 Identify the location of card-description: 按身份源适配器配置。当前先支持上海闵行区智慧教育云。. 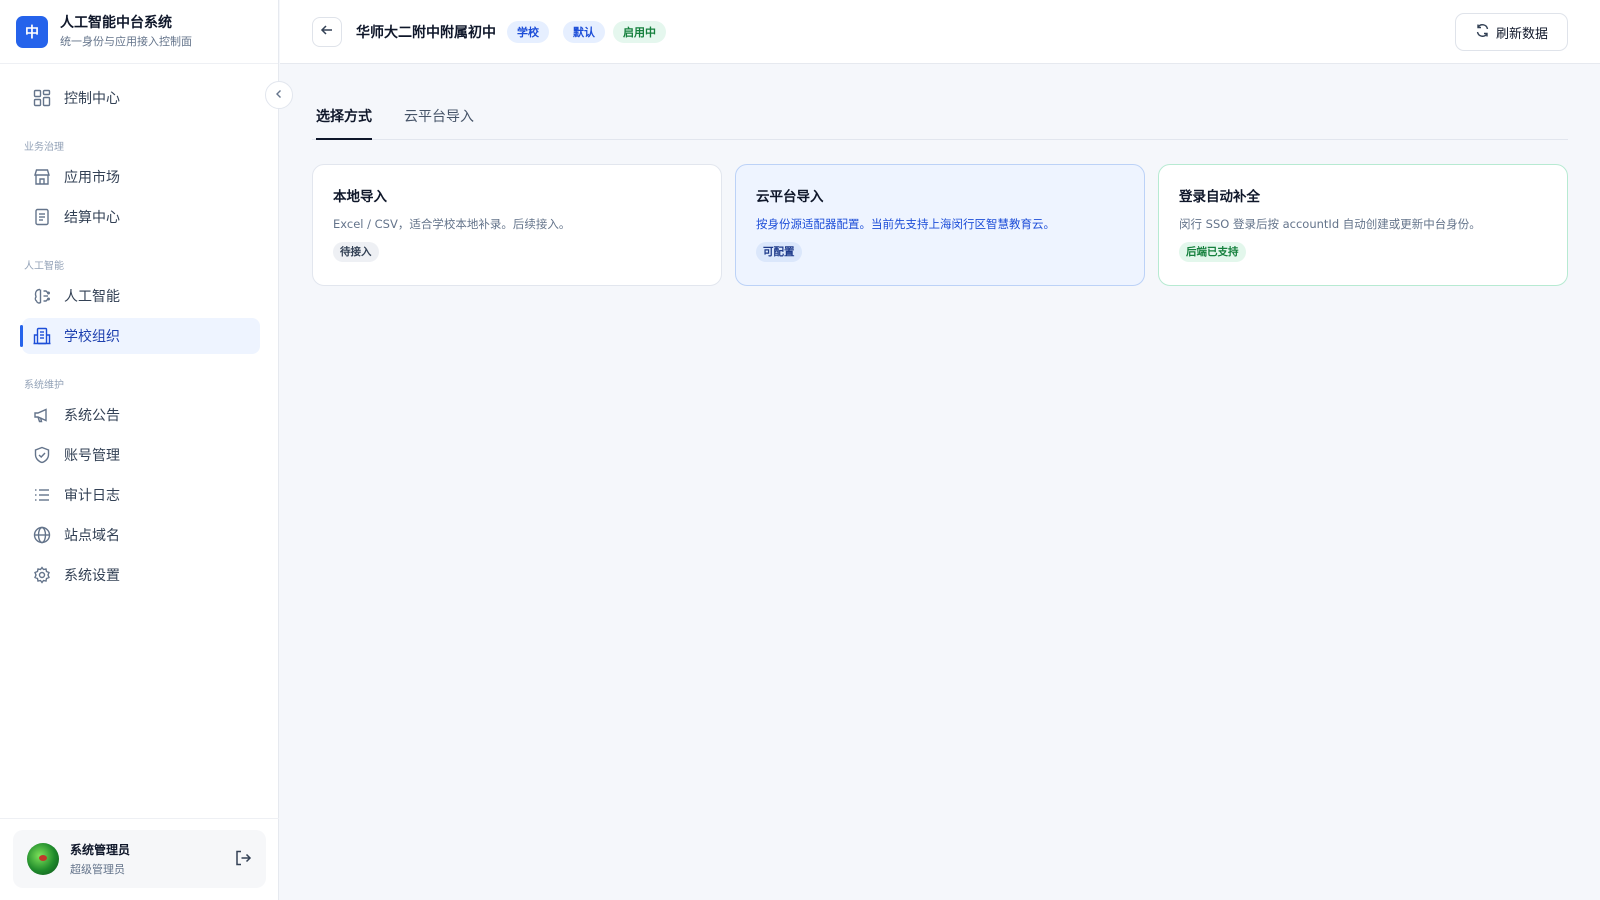
(905, 224).